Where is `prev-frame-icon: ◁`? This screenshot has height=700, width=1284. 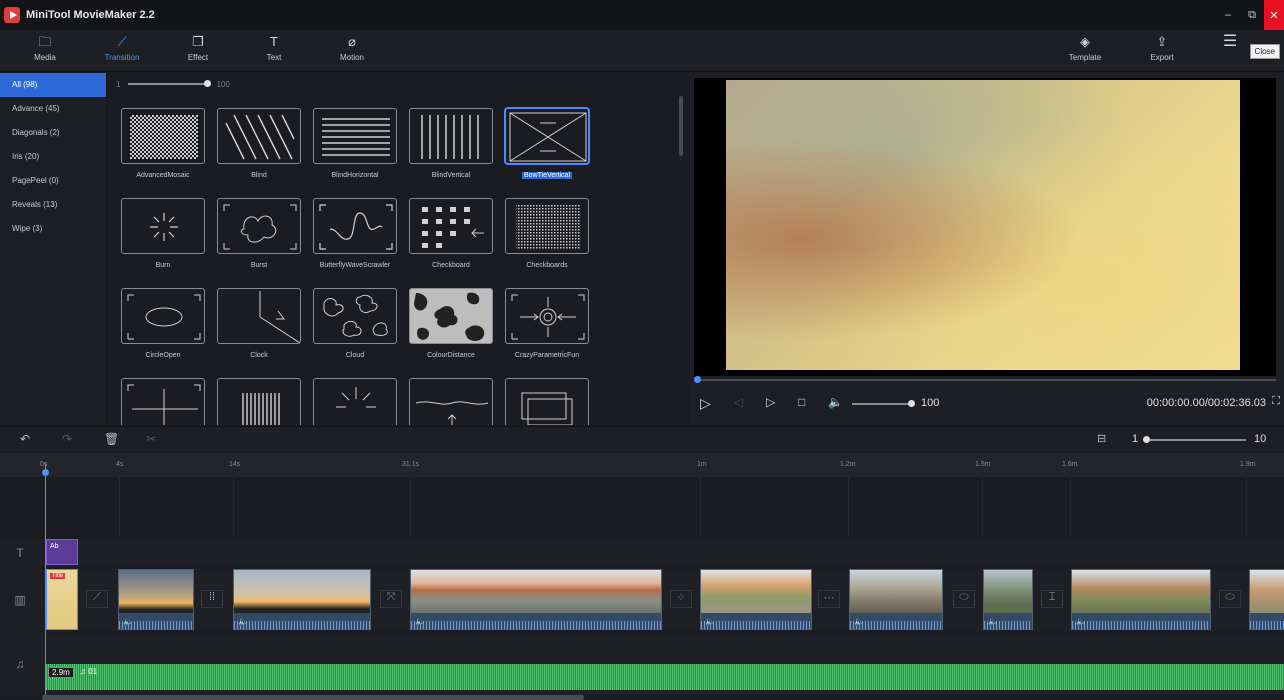 prev-frame-icon: ◁ is located at coordinates (738, 402).